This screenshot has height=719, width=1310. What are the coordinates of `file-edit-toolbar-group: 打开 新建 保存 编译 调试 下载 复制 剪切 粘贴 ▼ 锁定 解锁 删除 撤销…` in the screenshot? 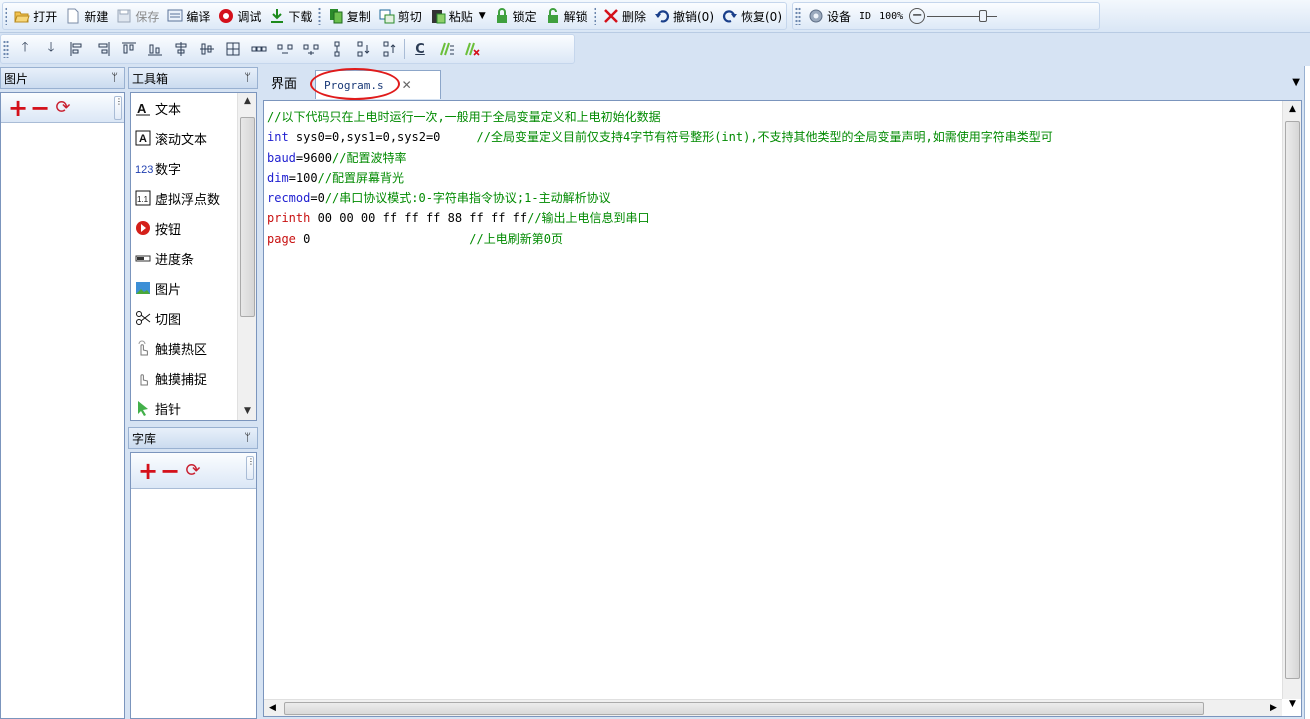 It's located at (394, 16).